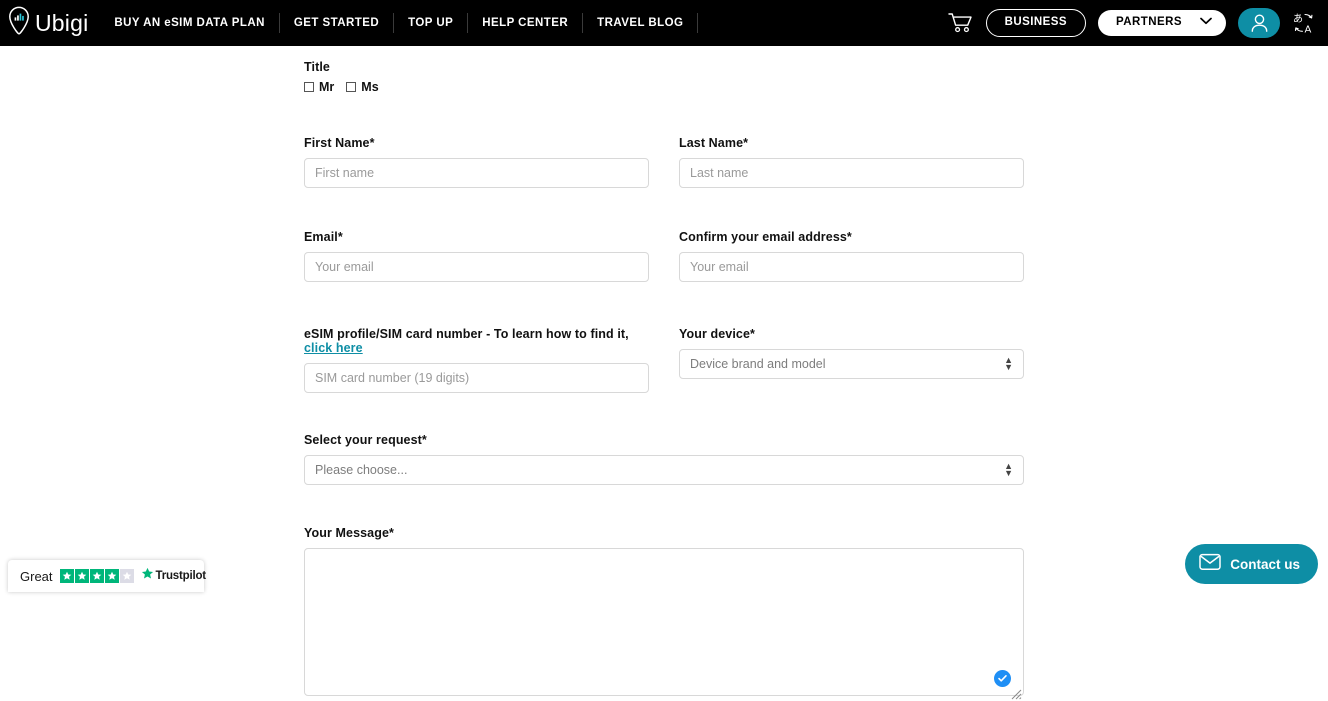 This screenshot has height=701, width=1328. I want to click on first-name-field: First Name*, so click(476, 162).